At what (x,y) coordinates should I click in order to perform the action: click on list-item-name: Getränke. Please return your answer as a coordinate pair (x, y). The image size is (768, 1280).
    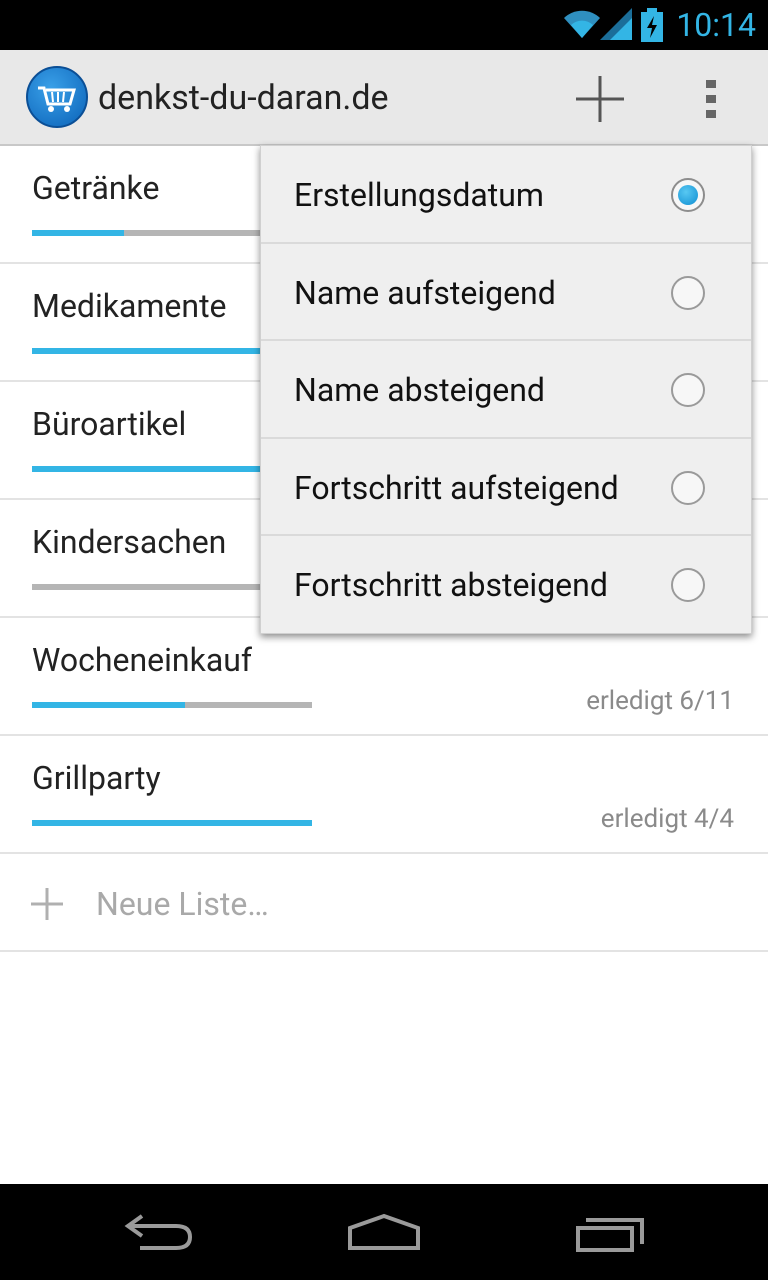
    Looking at the image, I should click on (96, 188).